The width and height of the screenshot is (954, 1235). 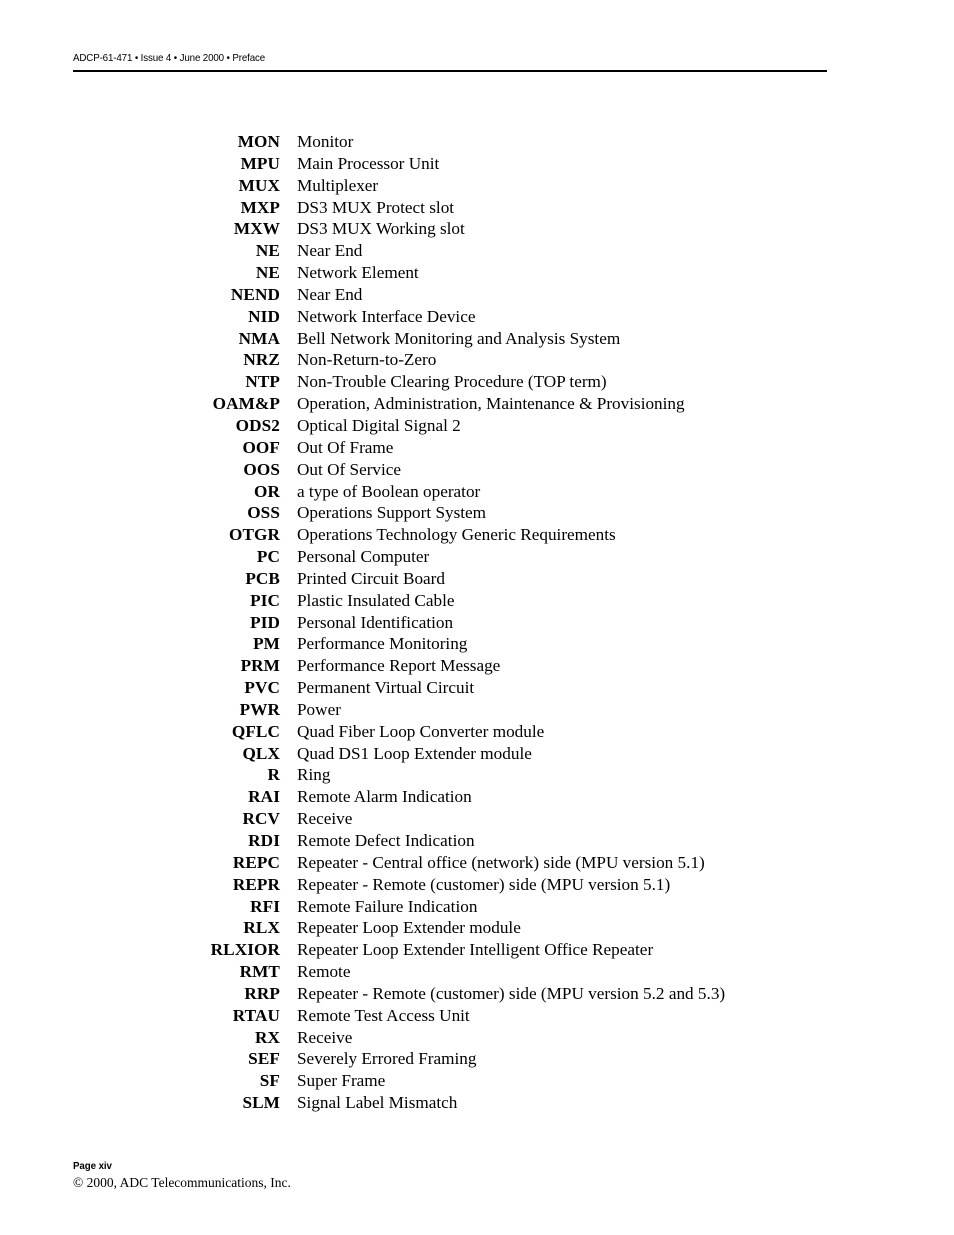 What do you see at coordinates (477, 601) in the screenshot?
I see `glossary-entry: PIC Plastic Insulated Cable` at bounding box center [477, 601].